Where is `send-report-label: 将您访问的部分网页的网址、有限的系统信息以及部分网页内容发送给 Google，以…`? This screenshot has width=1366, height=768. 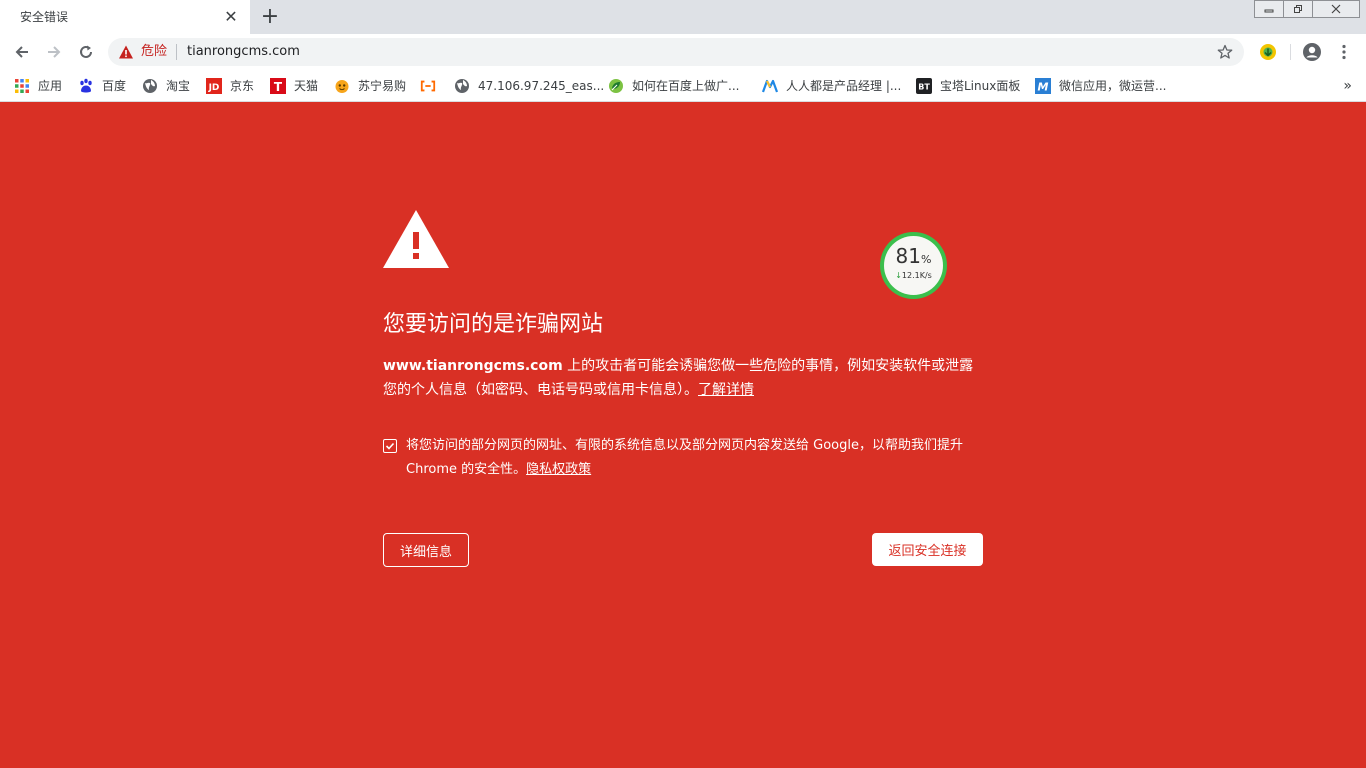 send-report-label: 将您访问的部分网页的网址、有限的系统信息以及部分网页内容发送给 Google，以… is located at coordinates (684, 457).